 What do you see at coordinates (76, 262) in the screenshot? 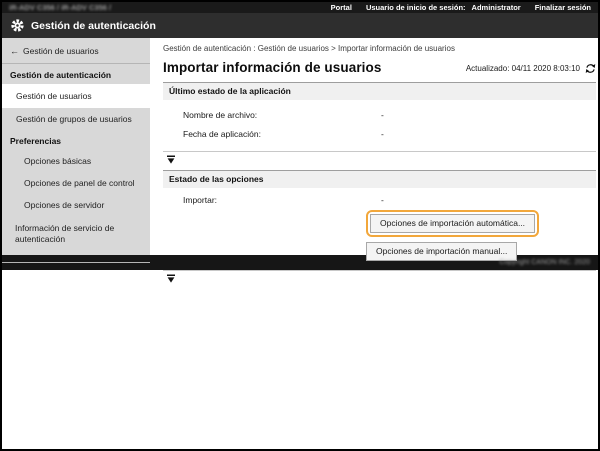
I see `sidebar-divider` at bounding box center [76, 262].